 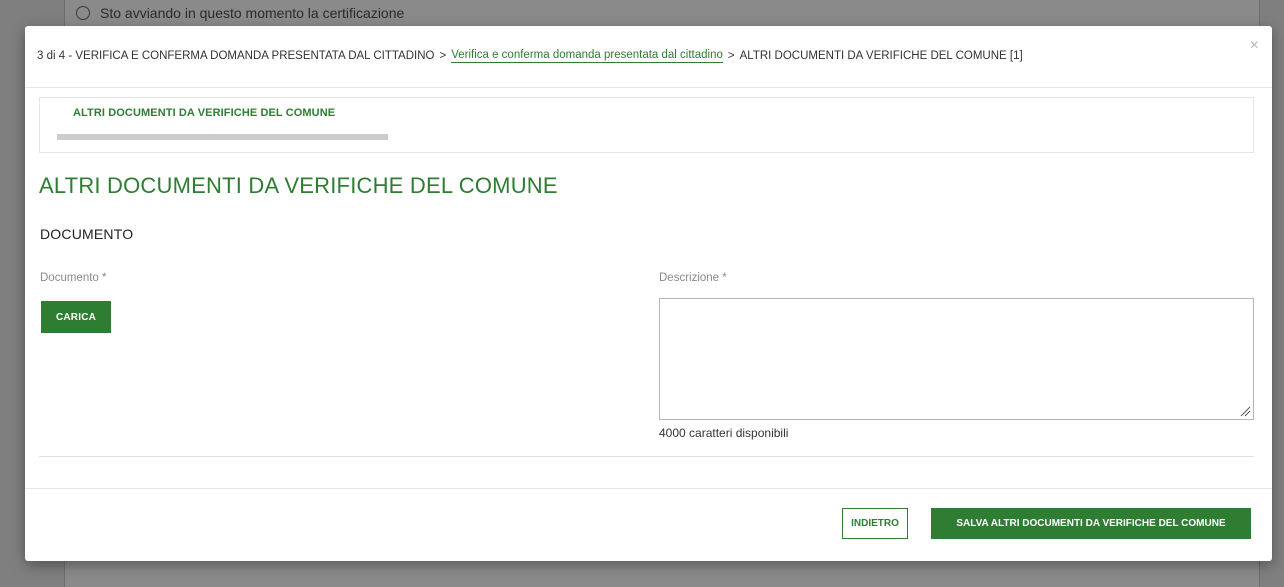 I want to click on tab-strip: ALTRI DOCUMENTI DA VERIFICHE DEL COMUNE, so click(x=646, y=125).